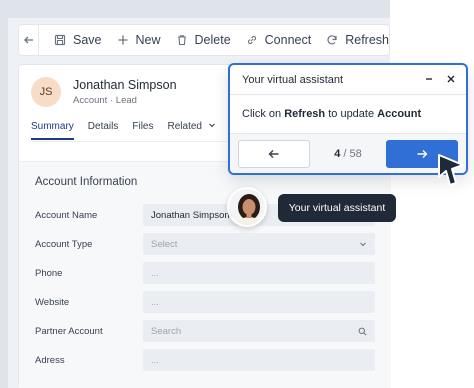 The image size is (474, 388). I want to click on current-step: 4, so click(337, 153).